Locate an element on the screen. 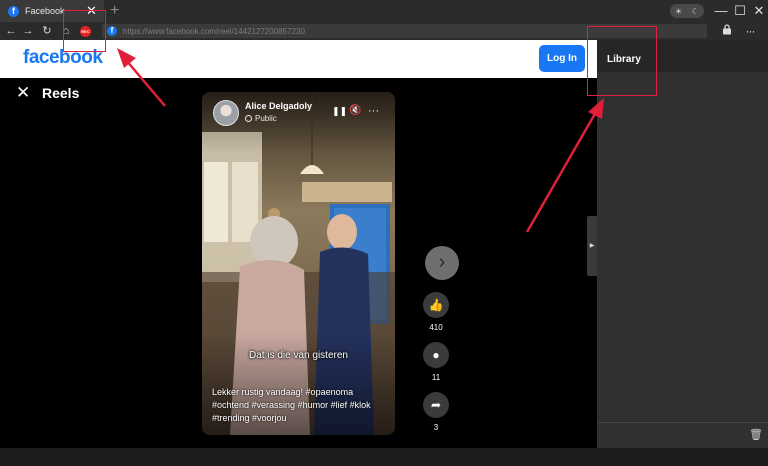 This screenshot has height=466, width=768. like-icon: 👍 is located at coordinates (436, 305).